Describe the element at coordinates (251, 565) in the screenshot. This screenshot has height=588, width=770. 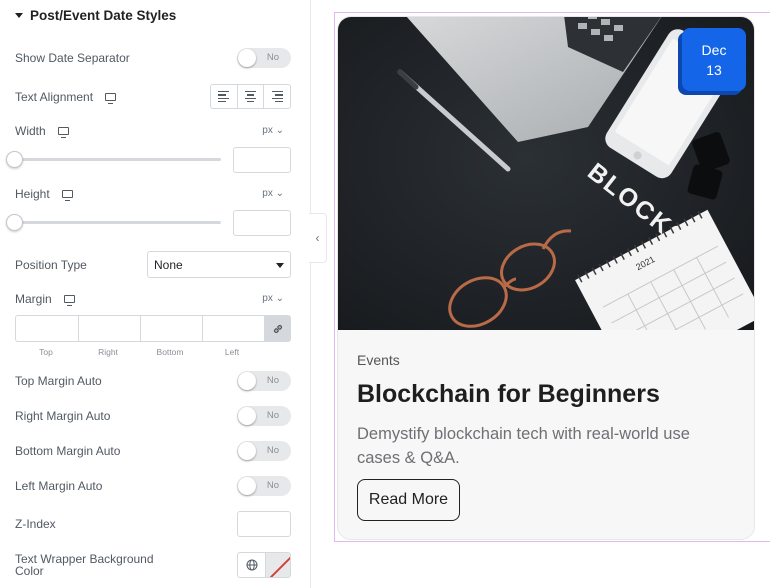
I see `globe-icon` at that location.